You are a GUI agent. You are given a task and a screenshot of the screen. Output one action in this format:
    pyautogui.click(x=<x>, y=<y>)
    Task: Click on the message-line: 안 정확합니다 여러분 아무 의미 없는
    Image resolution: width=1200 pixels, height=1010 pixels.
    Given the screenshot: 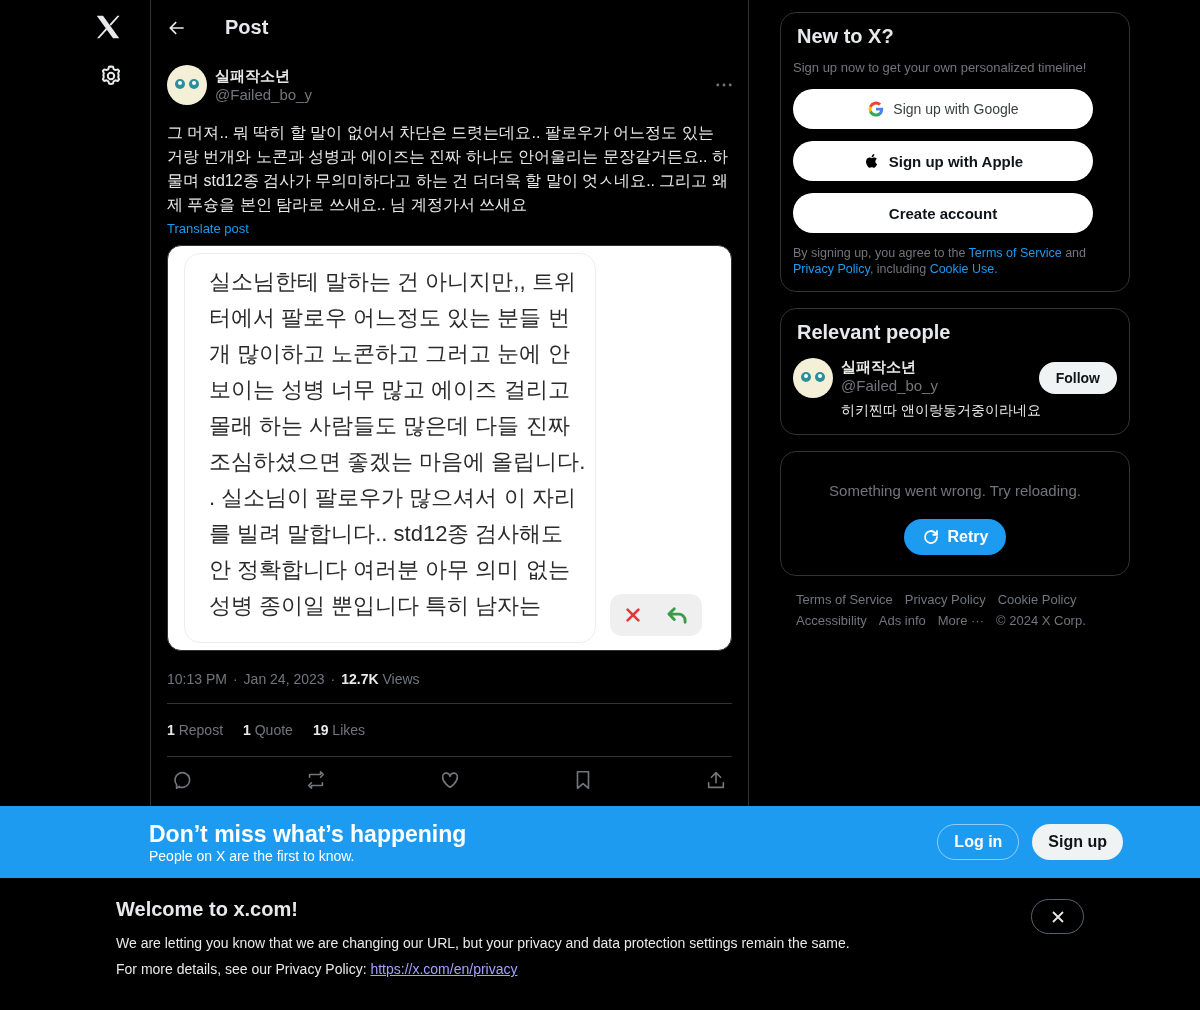 What is the action you would take?
    pyautogui.click(x=389, y=570)
    